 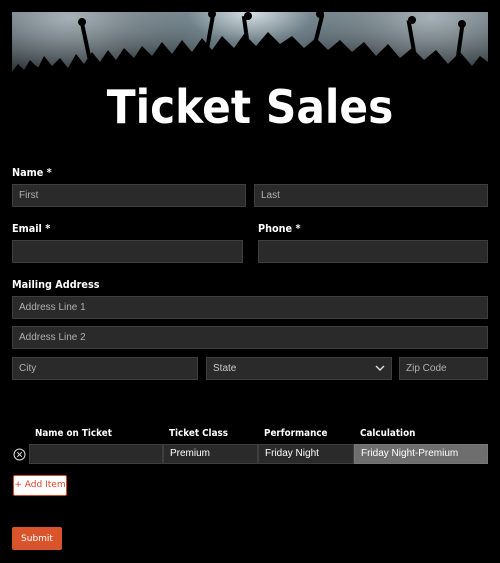 What do you see at coordinates (421, 454) in the screenshot?
I see `calculation-field: Friday Night-Premium` at bounding box center [421, 454].